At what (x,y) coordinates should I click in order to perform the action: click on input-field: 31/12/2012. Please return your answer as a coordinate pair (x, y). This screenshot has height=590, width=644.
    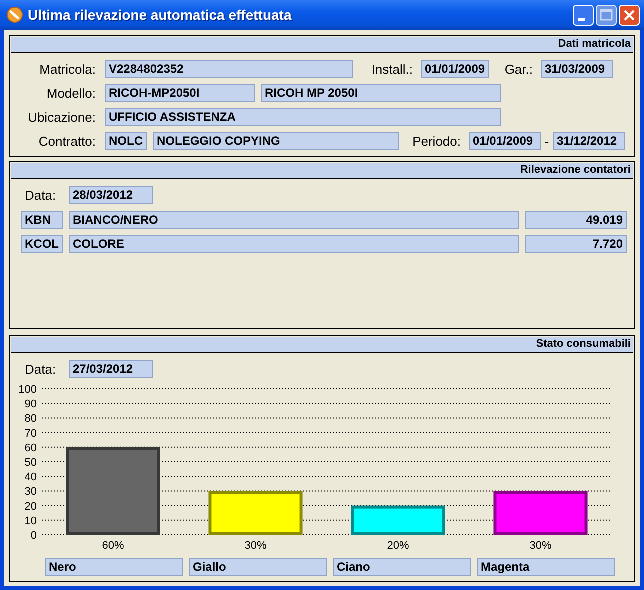
    Looking at the image, I should click on (589, 141).